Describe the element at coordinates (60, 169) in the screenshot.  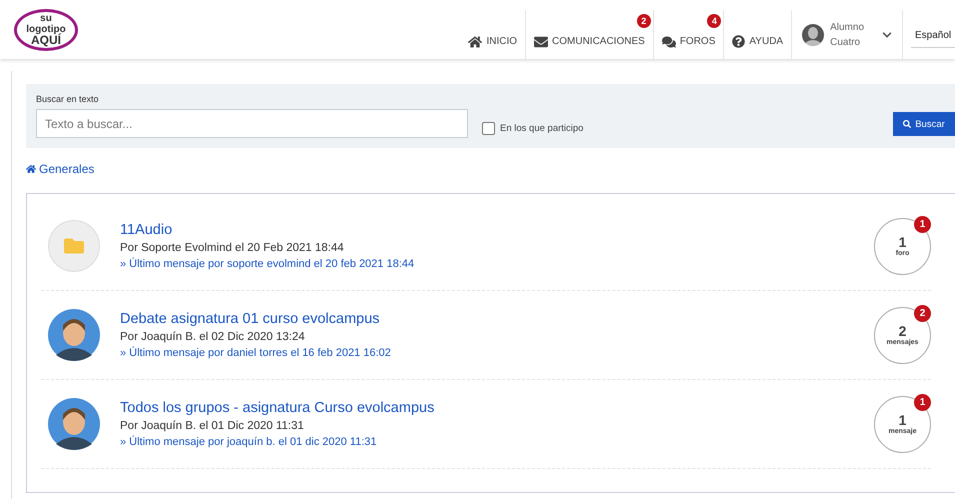
I see `breadcrumb-link: Generales` at that location.